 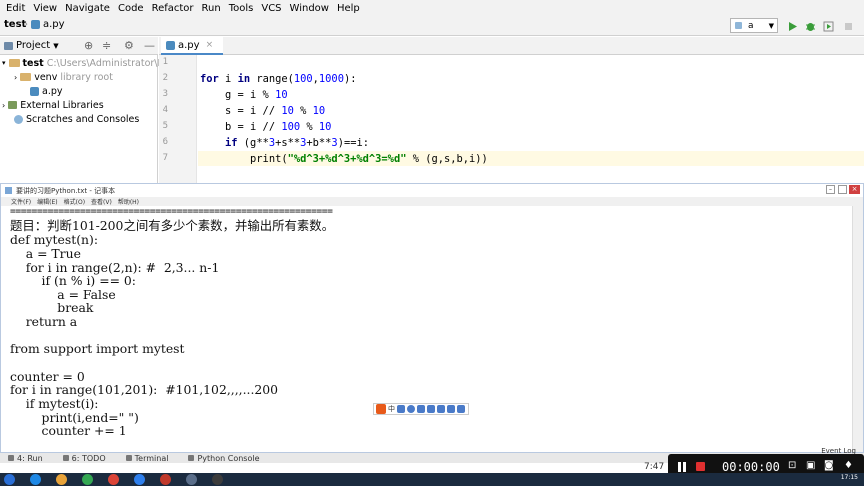 What do you see at coordinates (309, 8) in the screenshot?
I see `menu-window: Window` at bounding box center [309, 8].